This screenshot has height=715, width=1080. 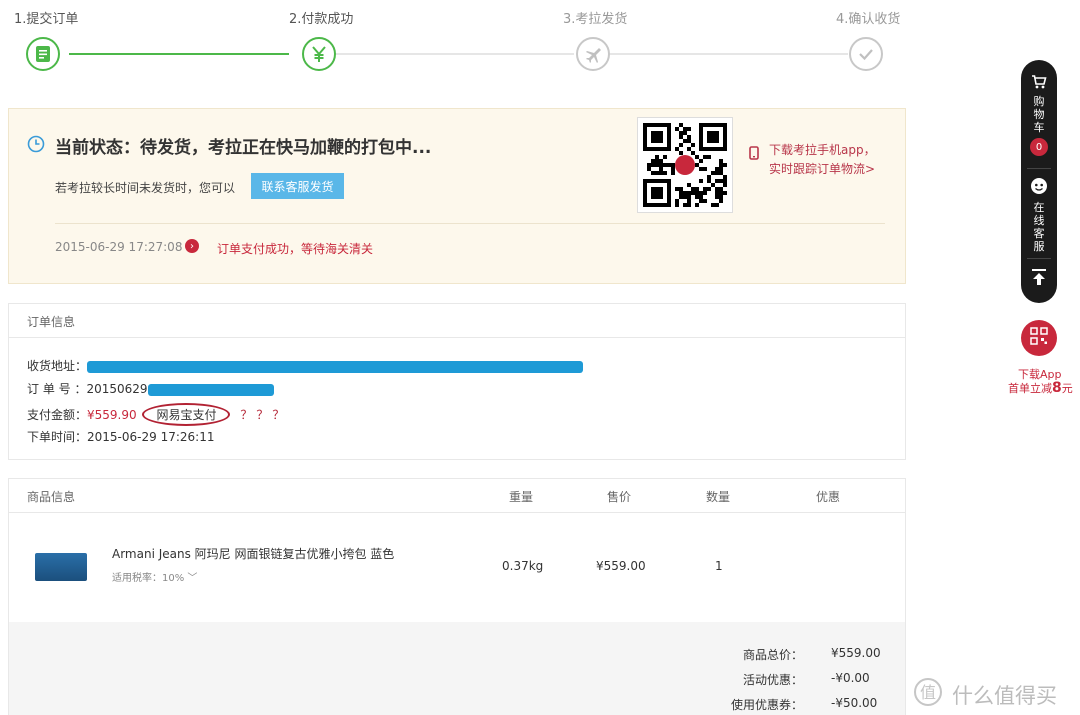 I want to click on order-progress: 1.提交订单 2.付款成功 3.考拉发货 4.确认收货, so click(x=455, y=40).